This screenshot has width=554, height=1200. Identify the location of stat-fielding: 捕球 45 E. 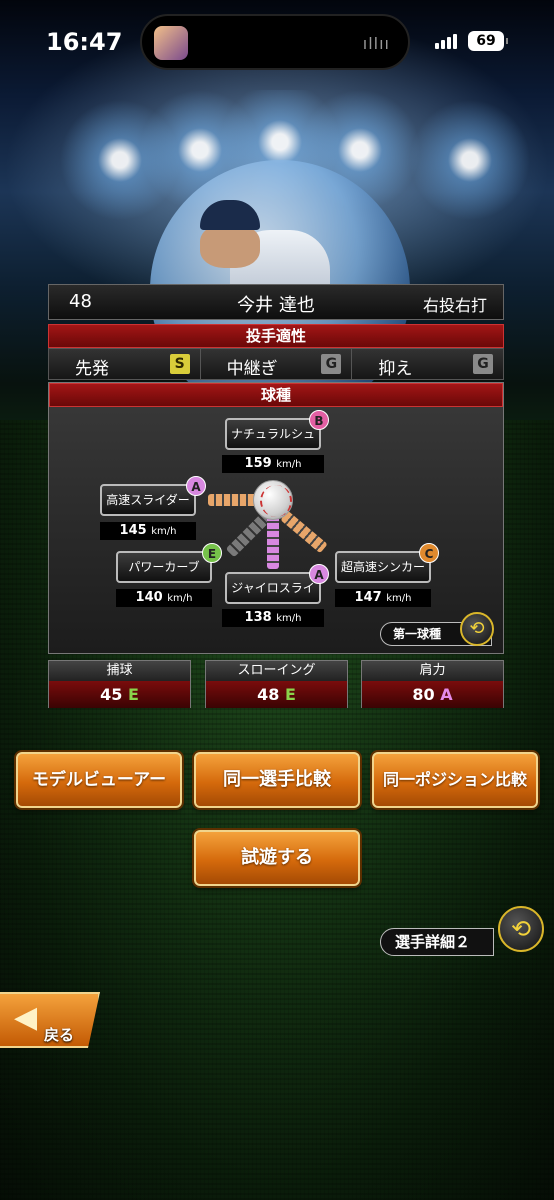
(119, 684).